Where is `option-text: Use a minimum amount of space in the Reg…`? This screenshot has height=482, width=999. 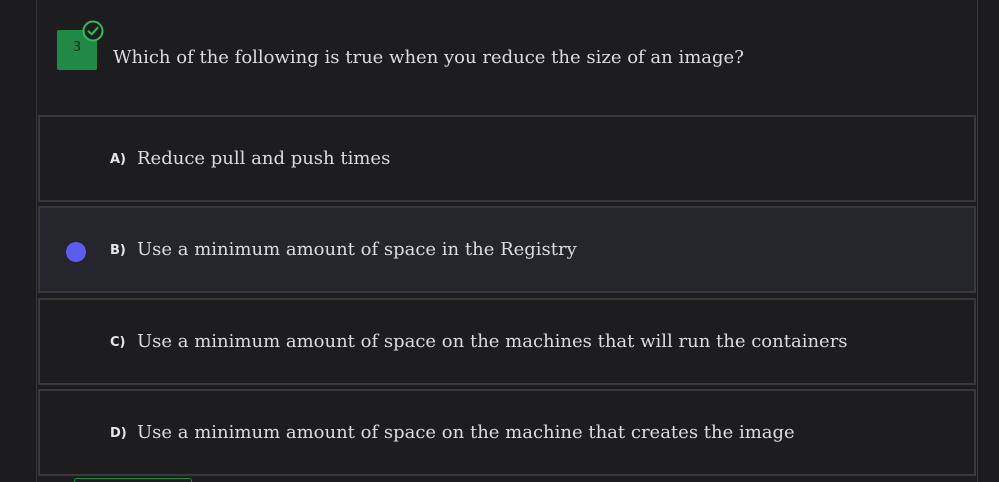
option-text: Use a minimum amount of space in the Reg… is located at coordinates (357, 249).